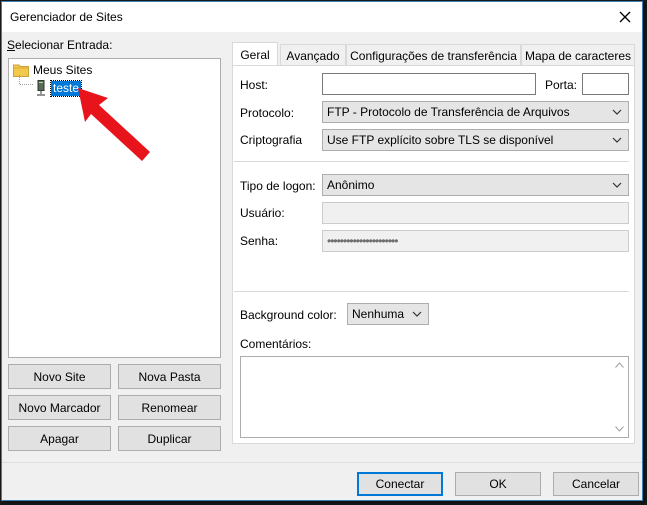 This screenshot has width=647, height=505. Describe the element at coordinates (619, 397) in the screenshot. I see `comments-scrollbar` at that location.